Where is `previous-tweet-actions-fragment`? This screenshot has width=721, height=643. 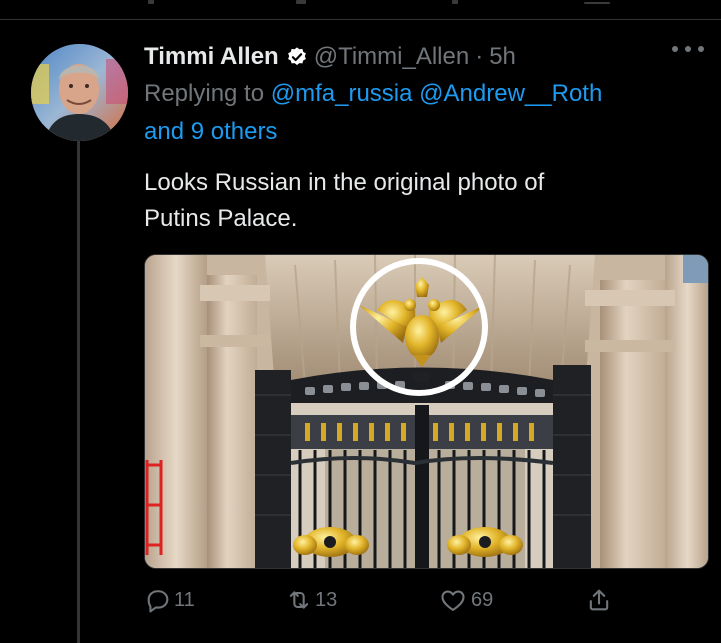
previous-tweet-actions-fragment is located at coordinates (360, 4).